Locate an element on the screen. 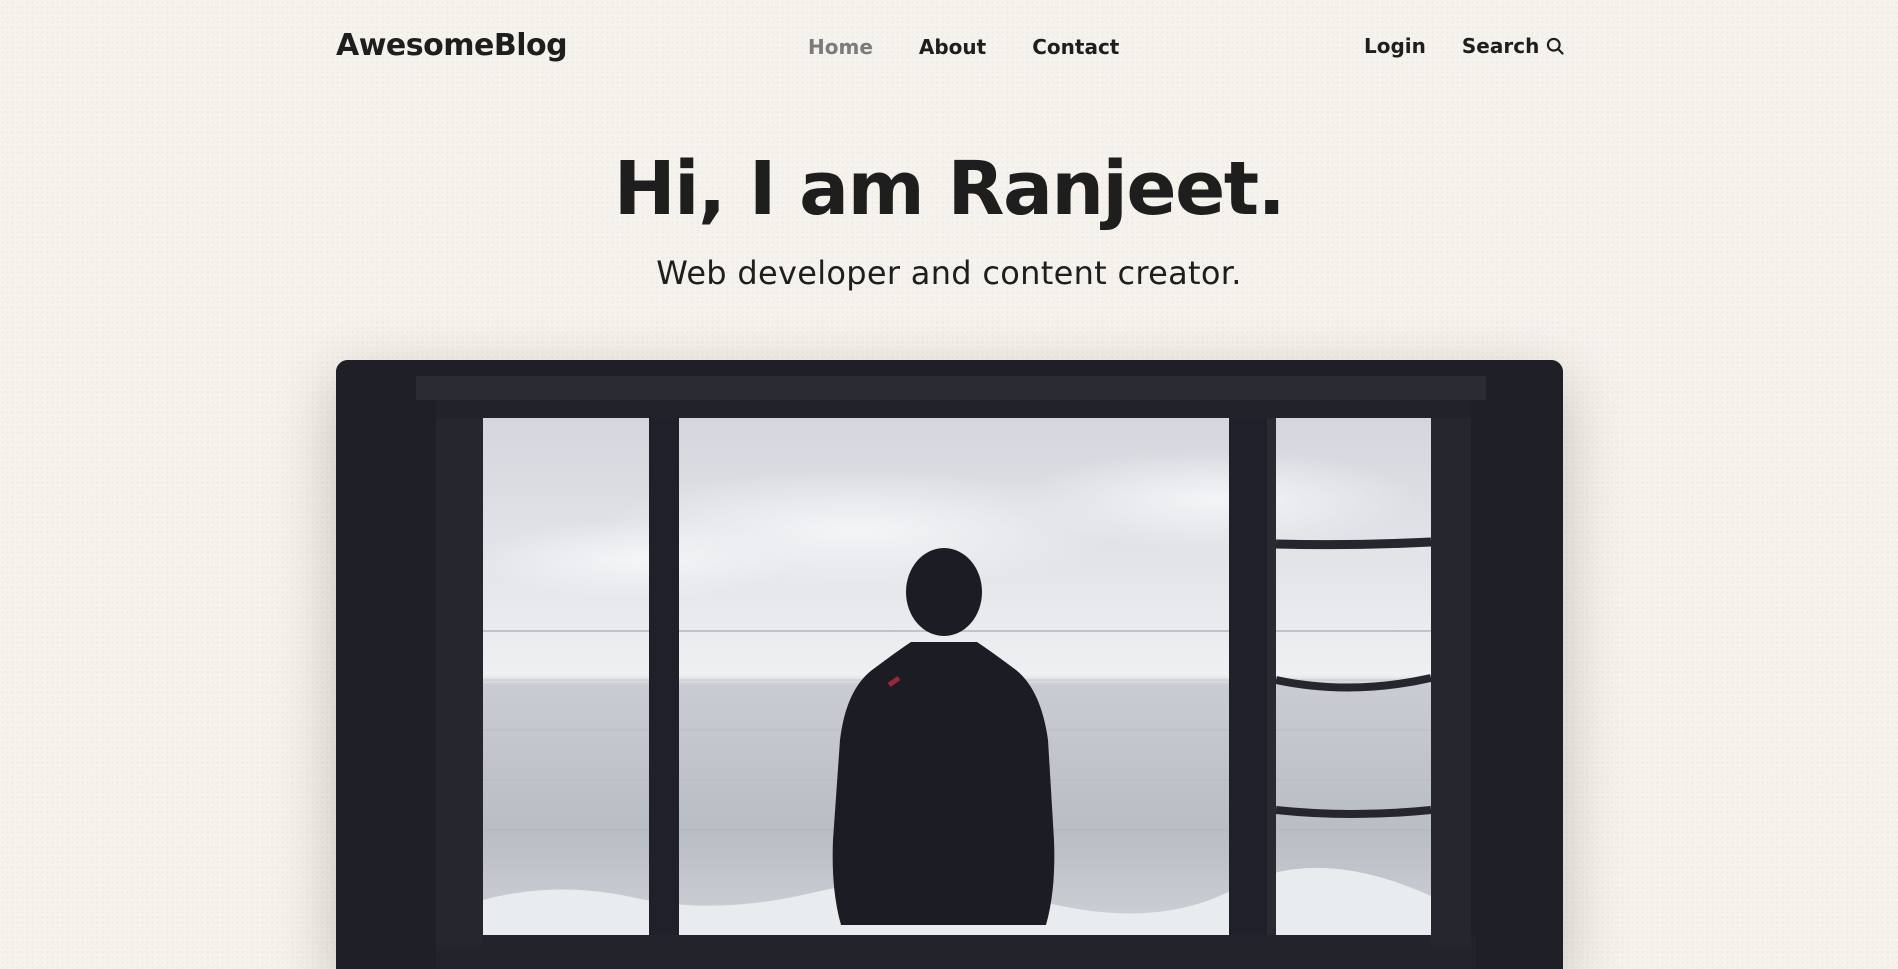  login-link: Login is located at coordinates (1395, 46).